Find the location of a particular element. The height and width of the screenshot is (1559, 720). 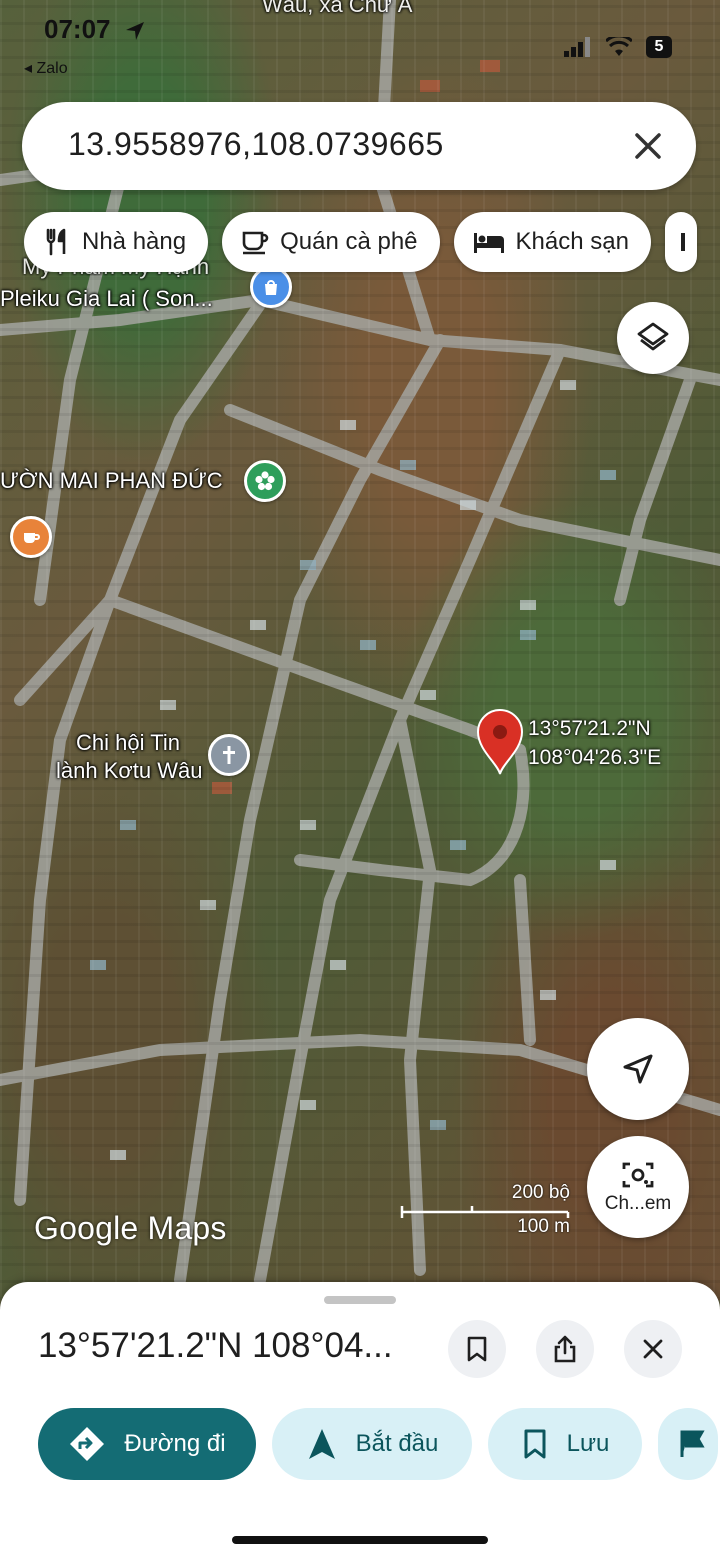

chip-label: Quán cà phê is located at coordinates (349, 241).